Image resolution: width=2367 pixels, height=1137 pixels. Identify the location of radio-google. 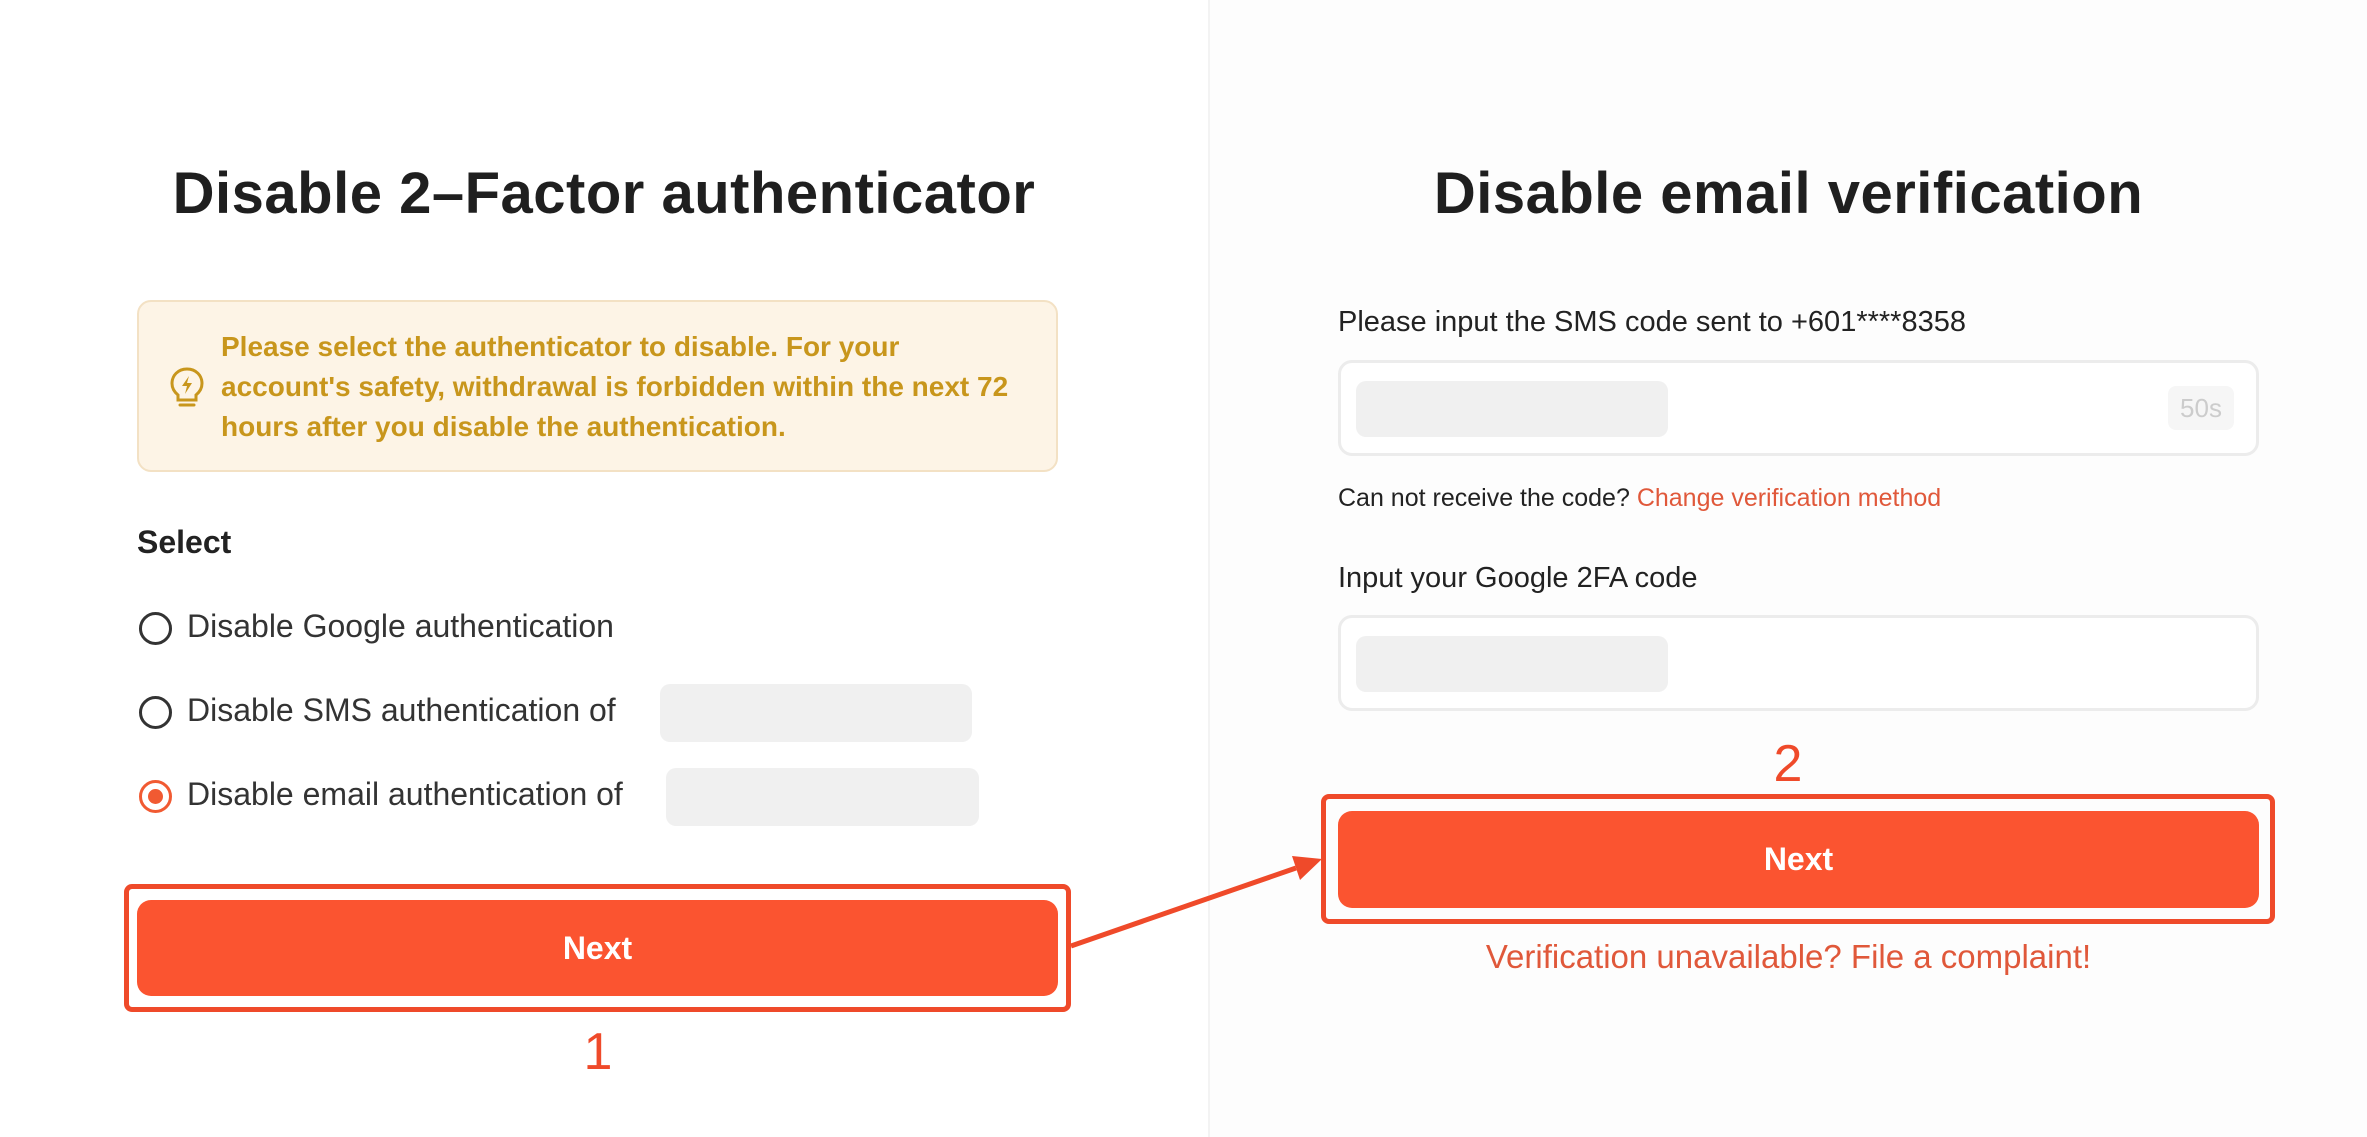
(155, 628).